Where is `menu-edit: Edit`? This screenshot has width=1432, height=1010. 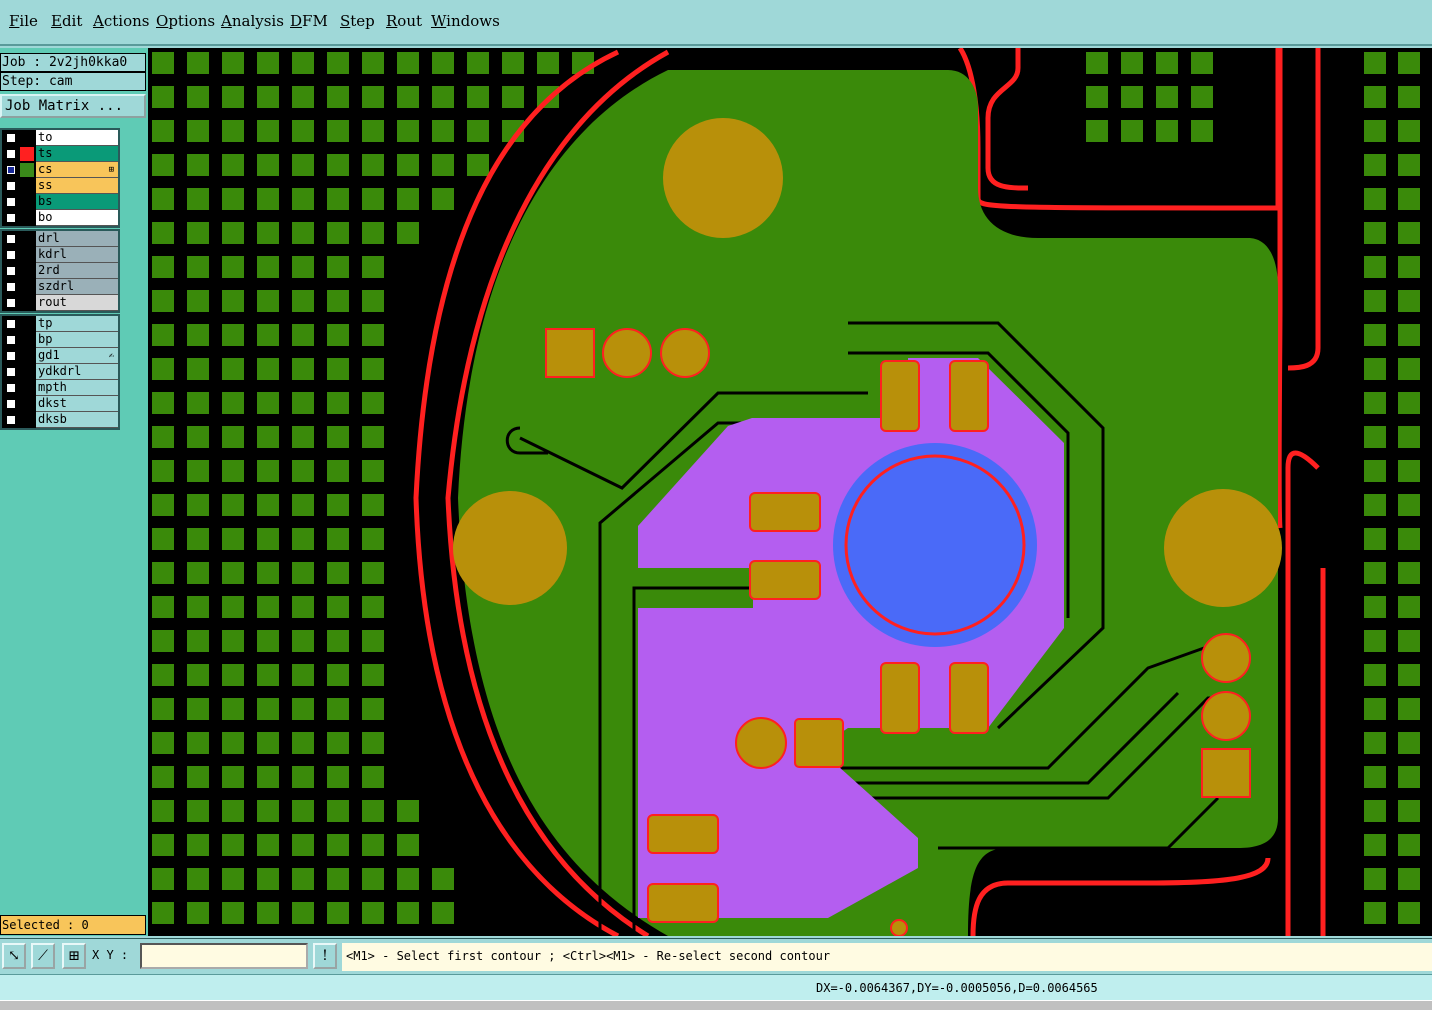
menu-edit: Edit is located at coordinates (66, 21).